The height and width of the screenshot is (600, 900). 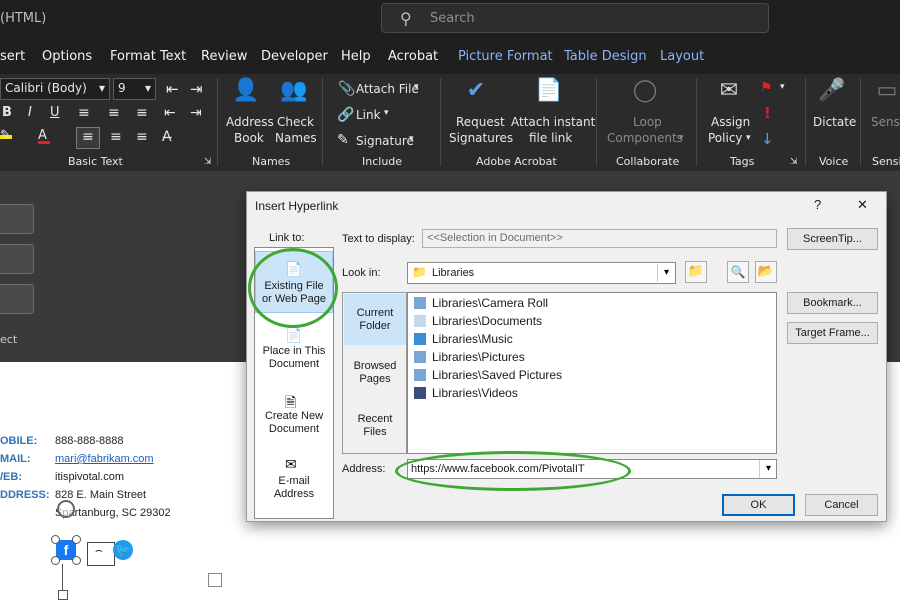 I want to click on align-right-icon: ≡, so click(x=142, y=137).